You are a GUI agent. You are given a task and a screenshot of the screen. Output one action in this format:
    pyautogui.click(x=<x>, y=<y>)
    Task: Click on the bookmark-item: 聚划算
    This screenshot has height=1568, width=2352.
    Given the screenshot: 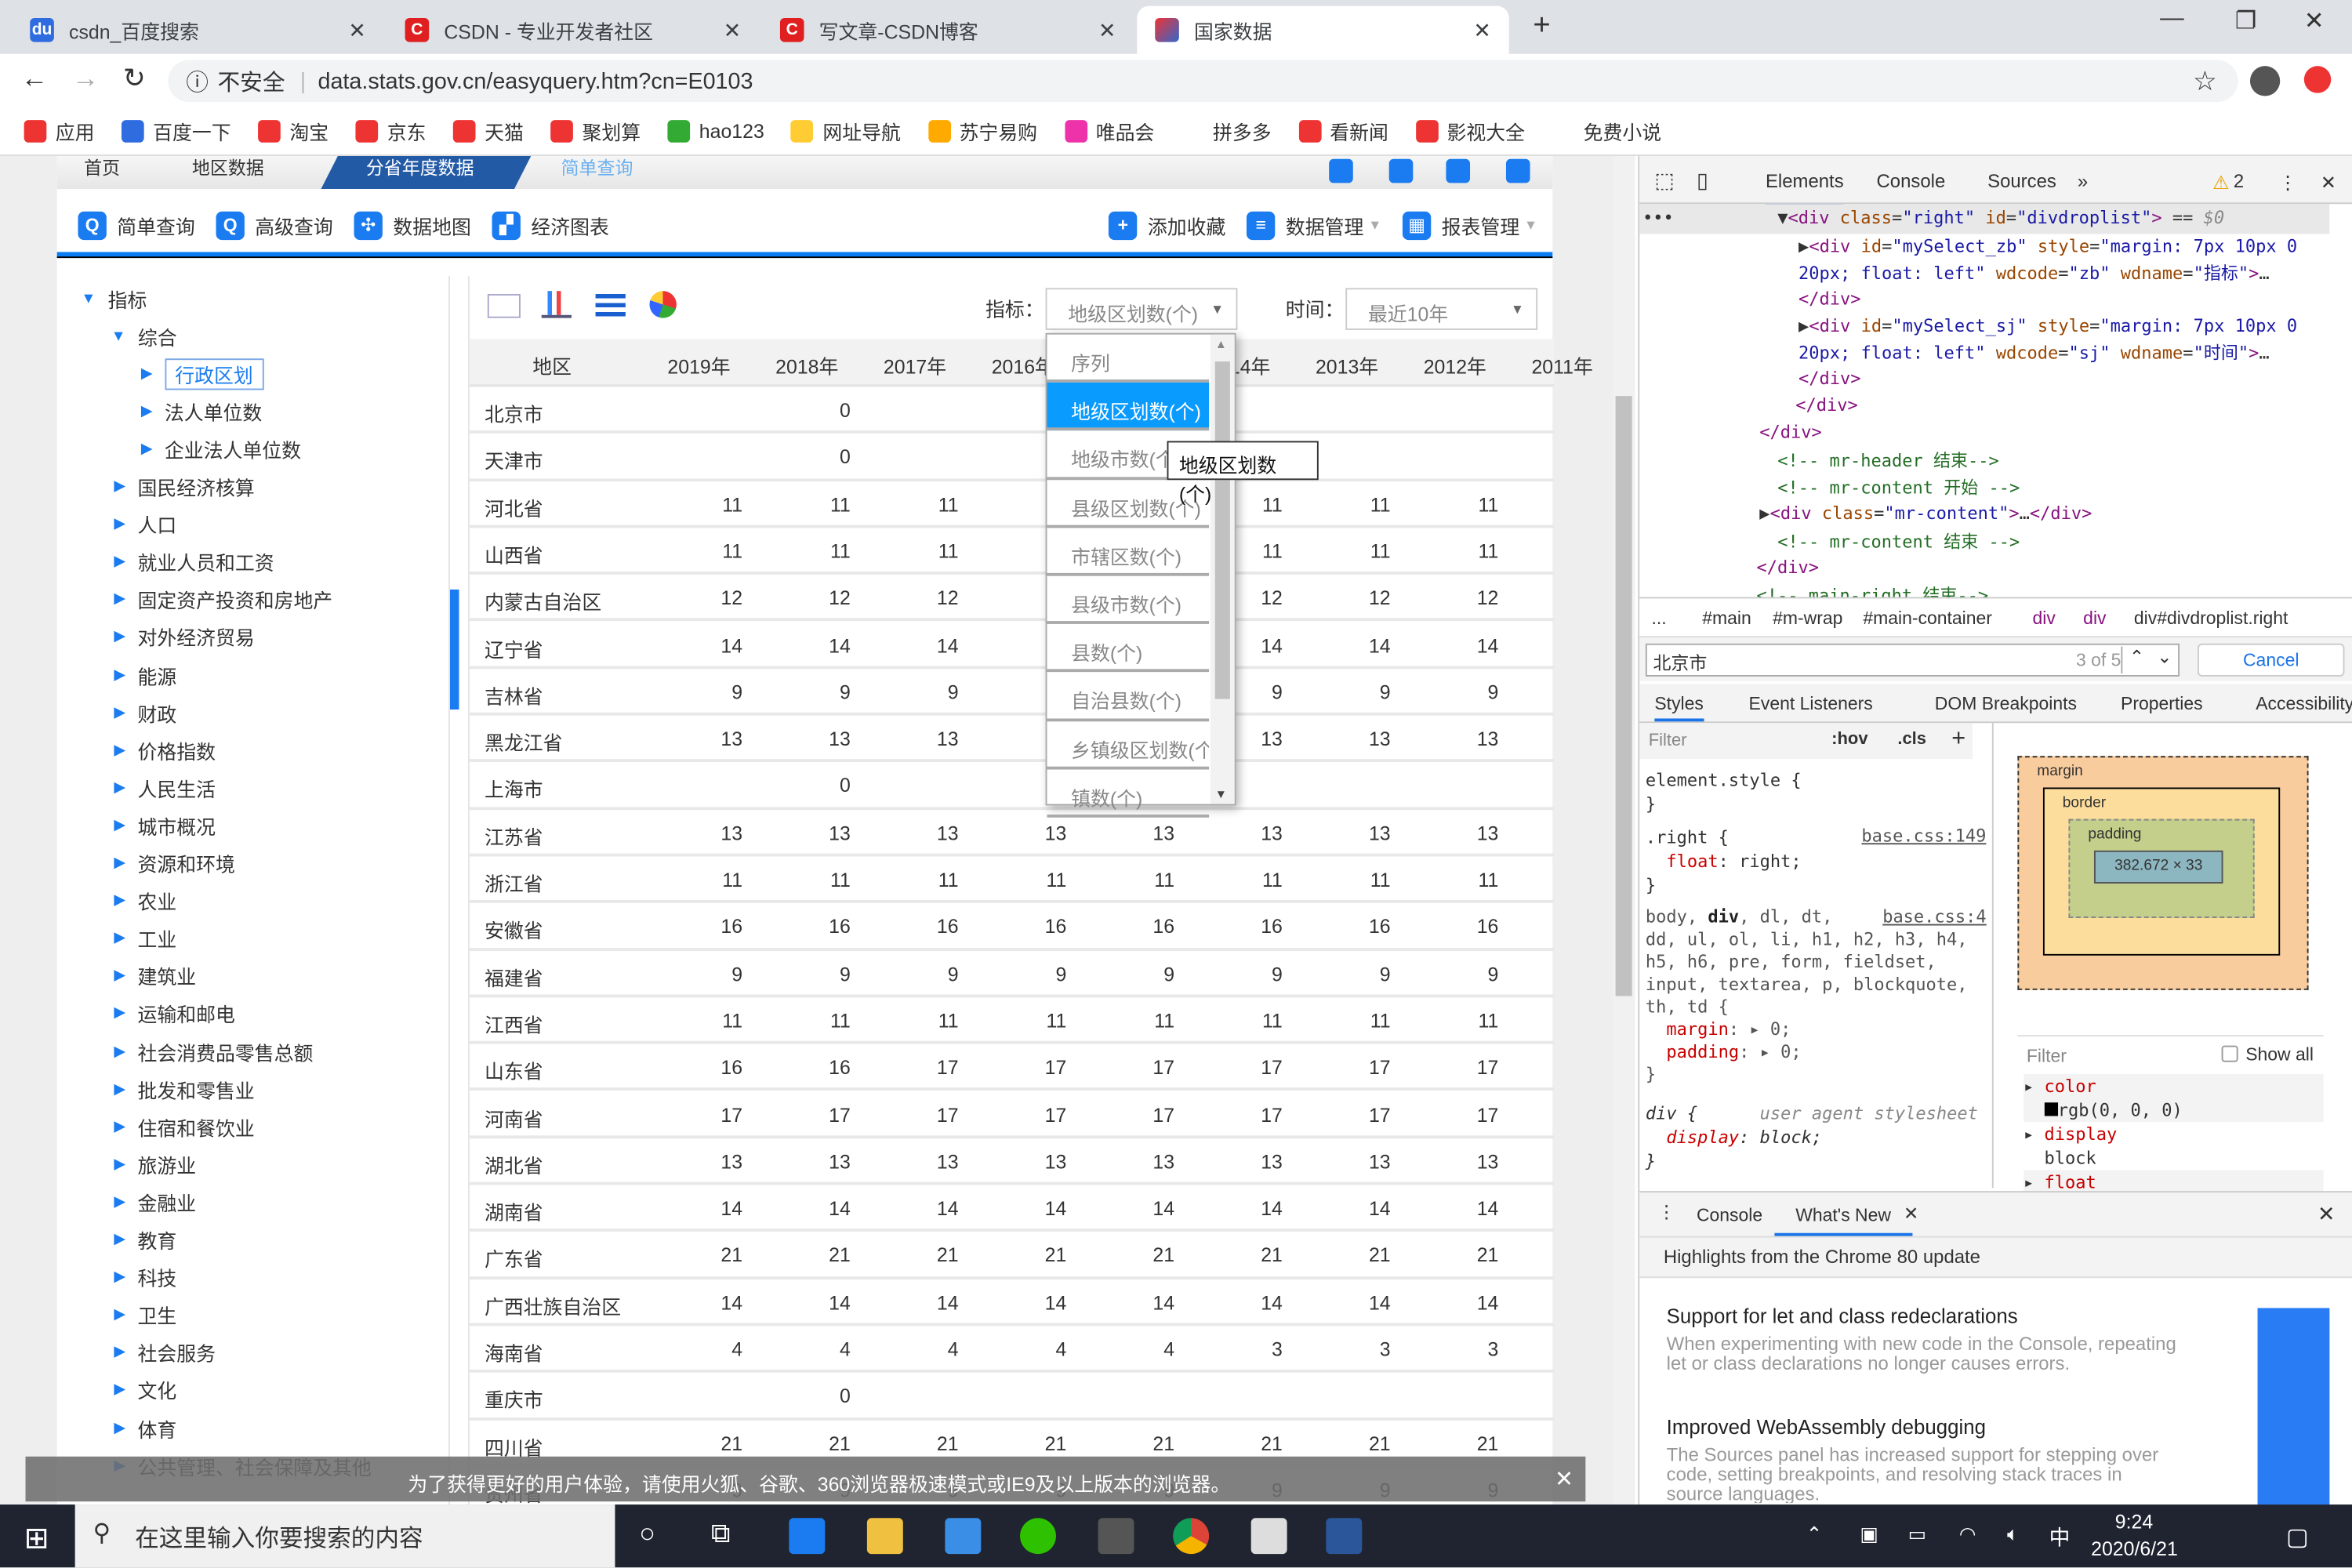 What is the action you would take?
    pyautogui.click(x=595, y=131)
    